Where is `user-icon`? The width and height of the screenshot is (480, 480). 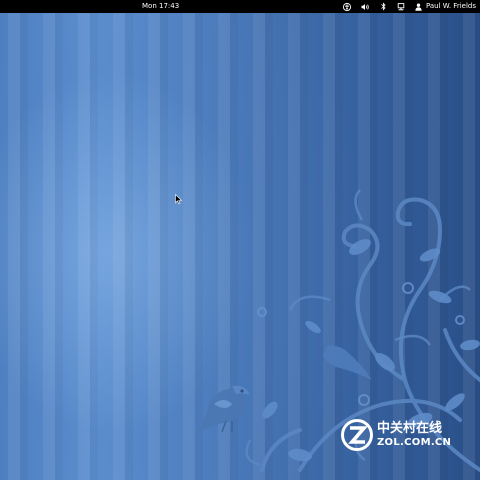
user-icon is located at coordinates (418, 6).